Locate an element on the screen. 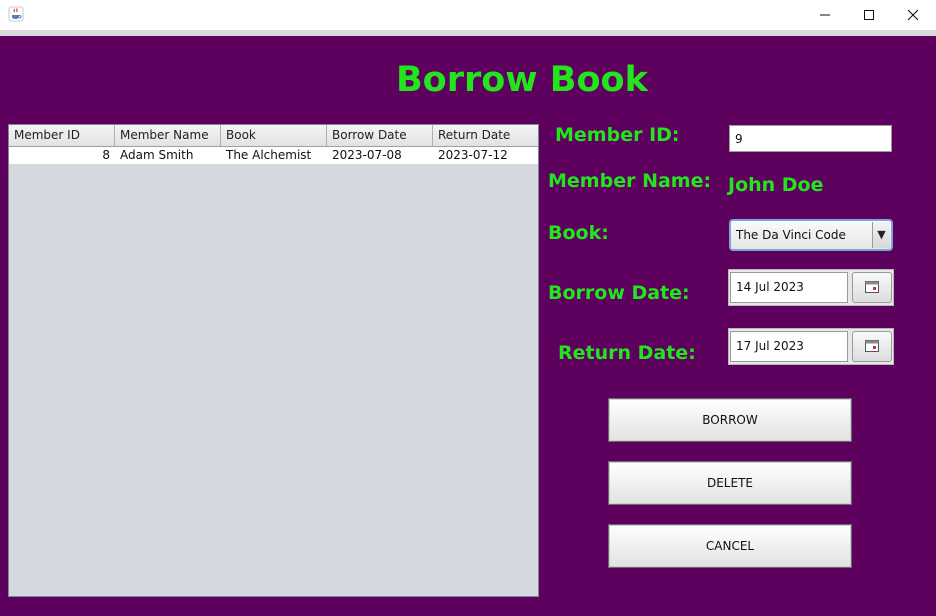  borrow-date-field: 14 Jul 2023 is located at coordinates (789, 287).